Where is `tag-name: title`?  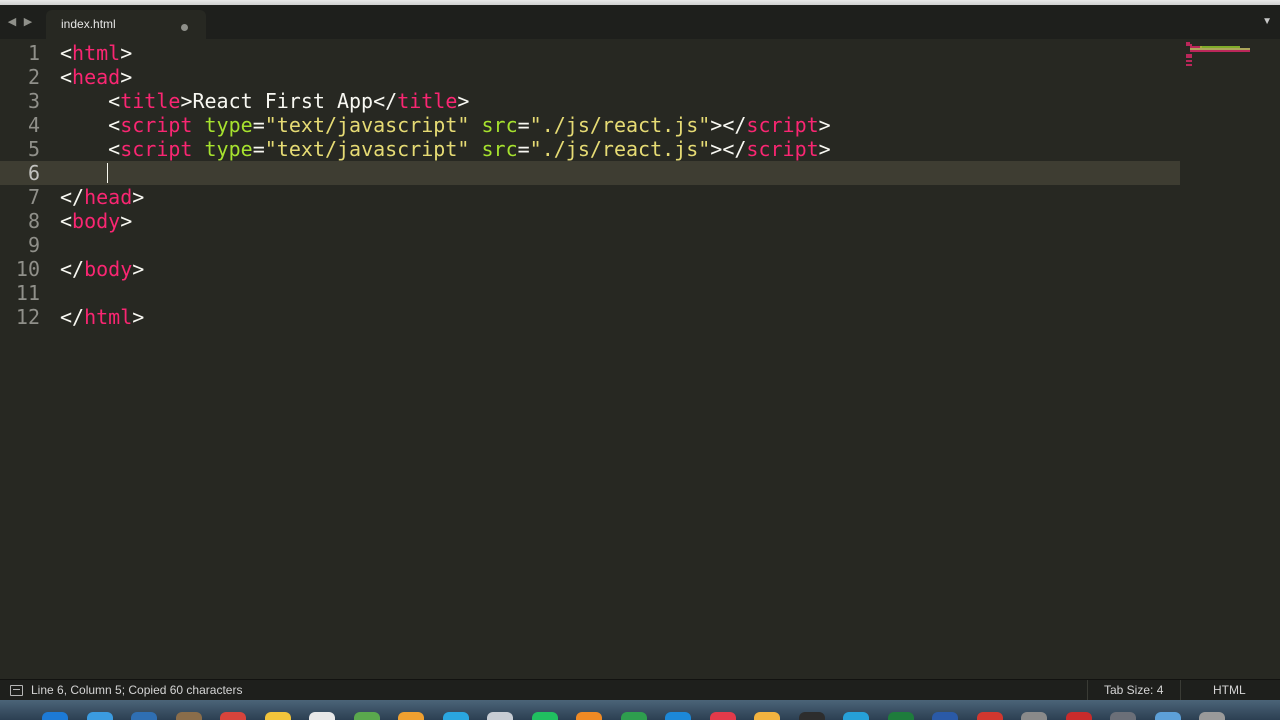
tag-name: title is located at coordinates (150, 101).